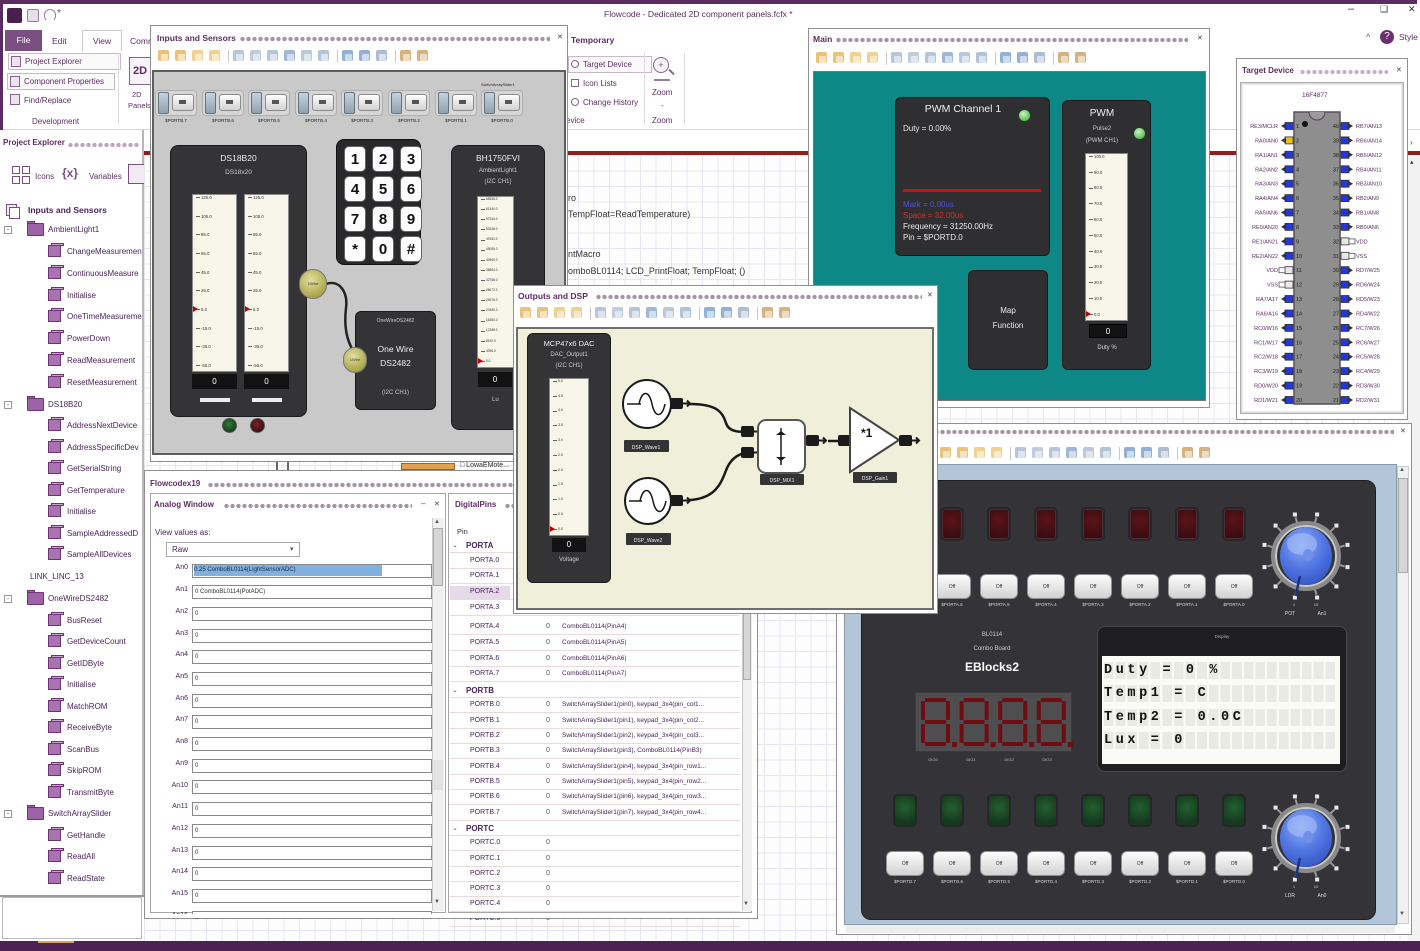 The width and height of the screenshot is (1420, 951). I want to click on svg-text: 11, so click(1299, 271).